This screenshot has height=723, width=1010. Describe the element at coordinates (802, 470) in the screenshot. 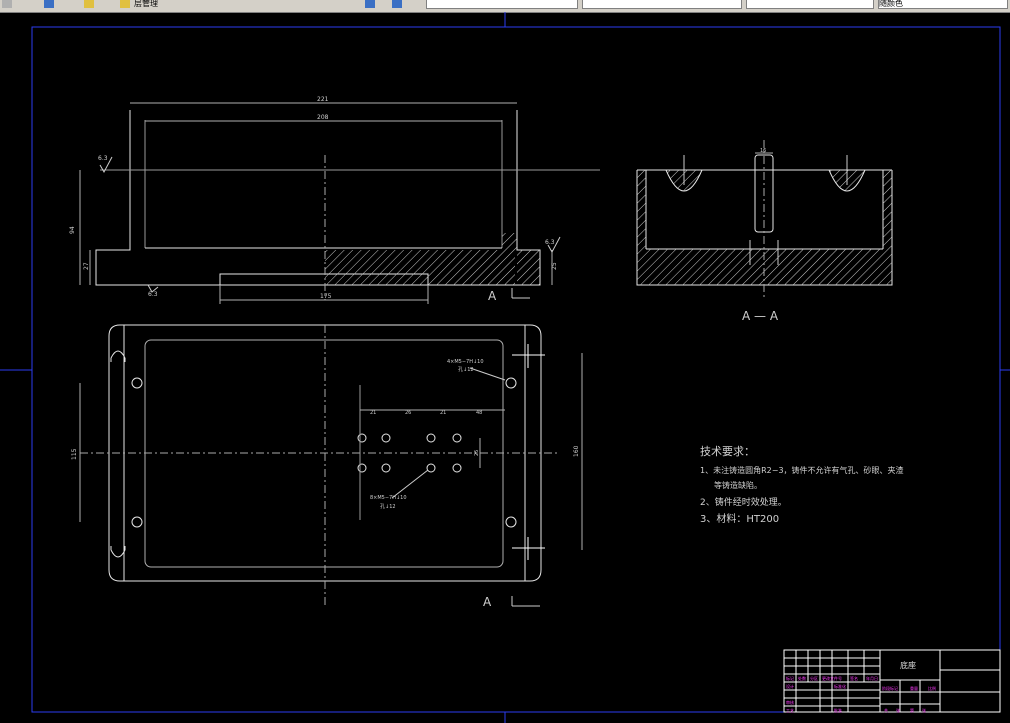

I see `tech-item-1: 1、未注铸造圆角R2−3，铸件不允许有气孔、砂眼、夹渣` at that location.